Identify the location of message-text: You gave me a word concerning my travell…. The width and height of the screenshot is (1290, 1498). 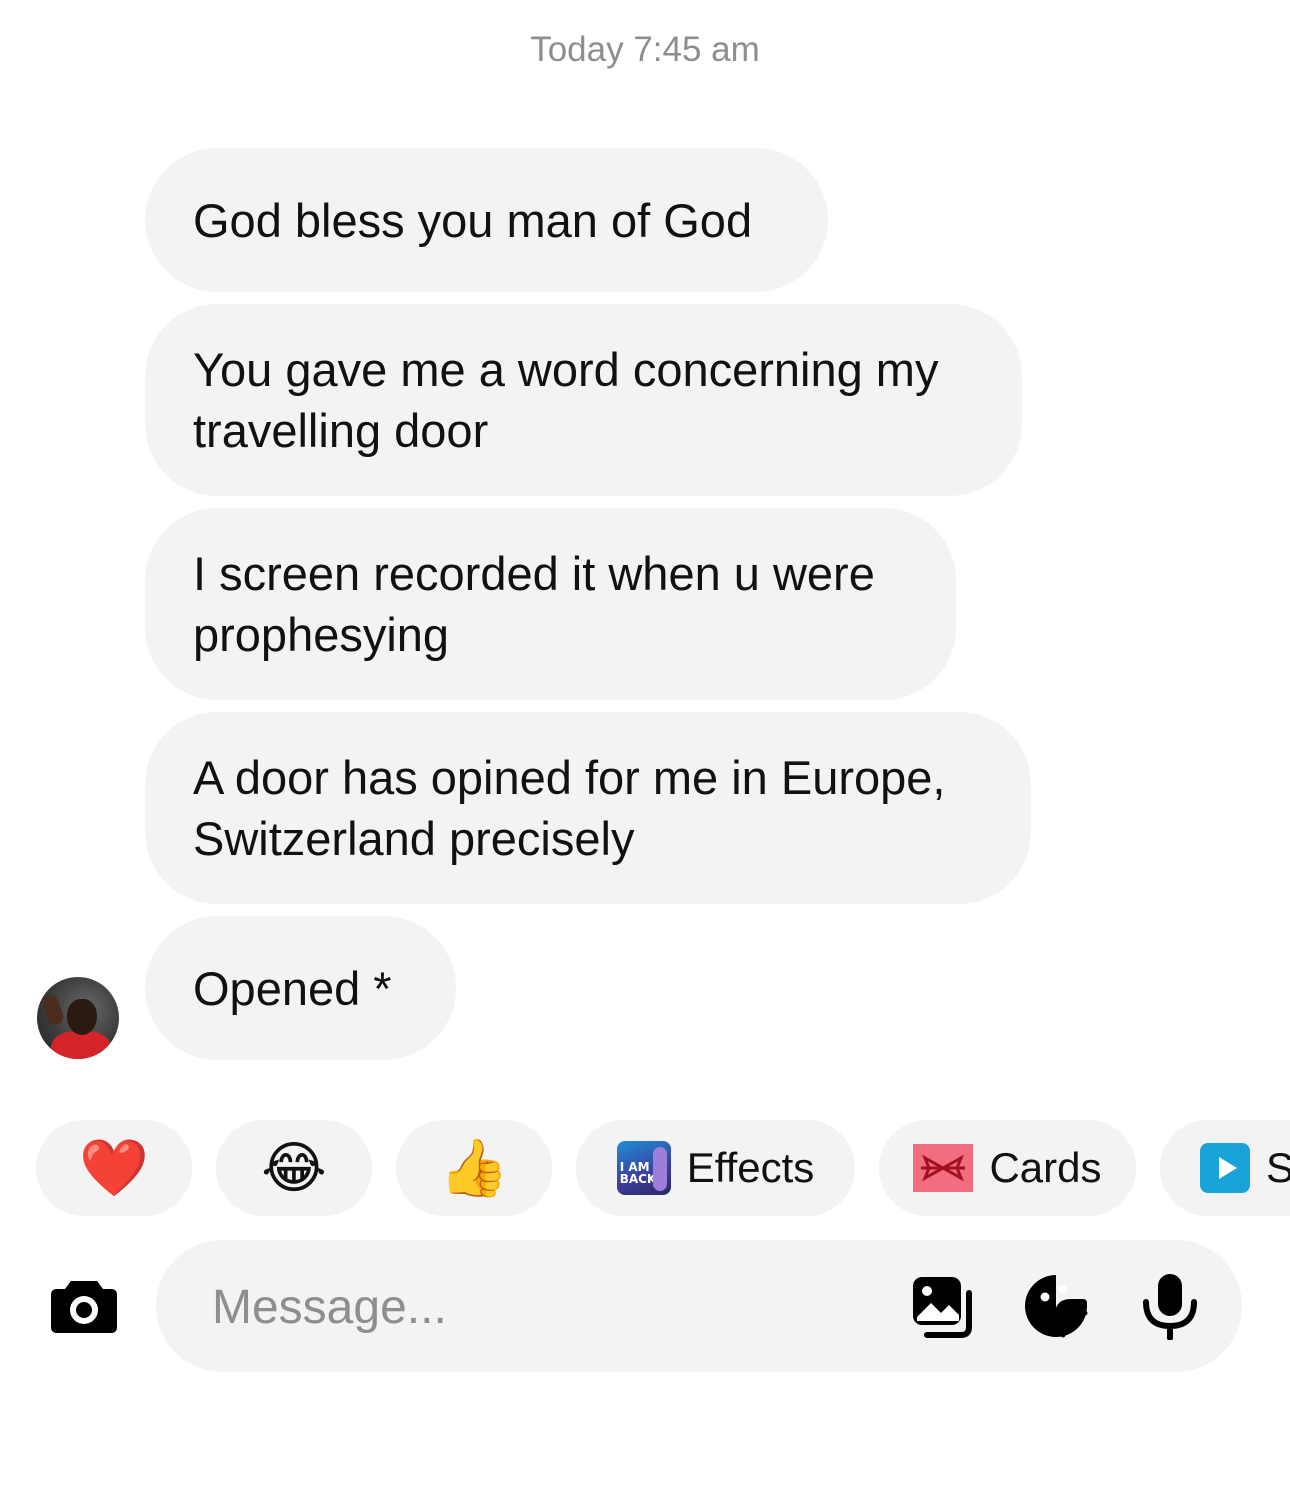
(566, 400).